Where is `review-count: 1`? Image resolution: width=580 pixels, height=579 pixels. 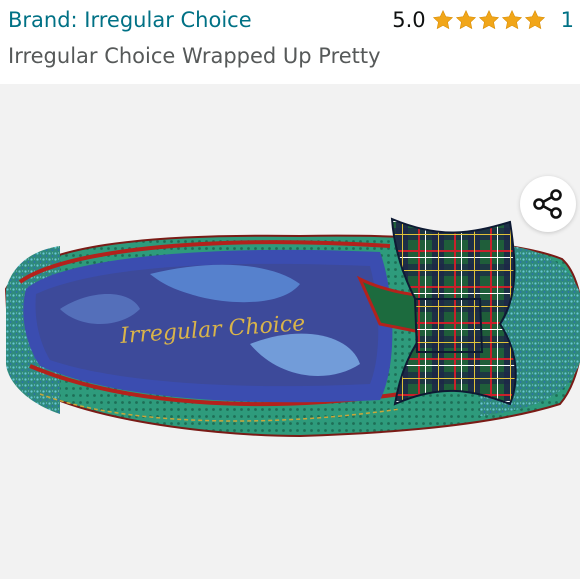 review-count: 1 is located at coordinates (567, 20).